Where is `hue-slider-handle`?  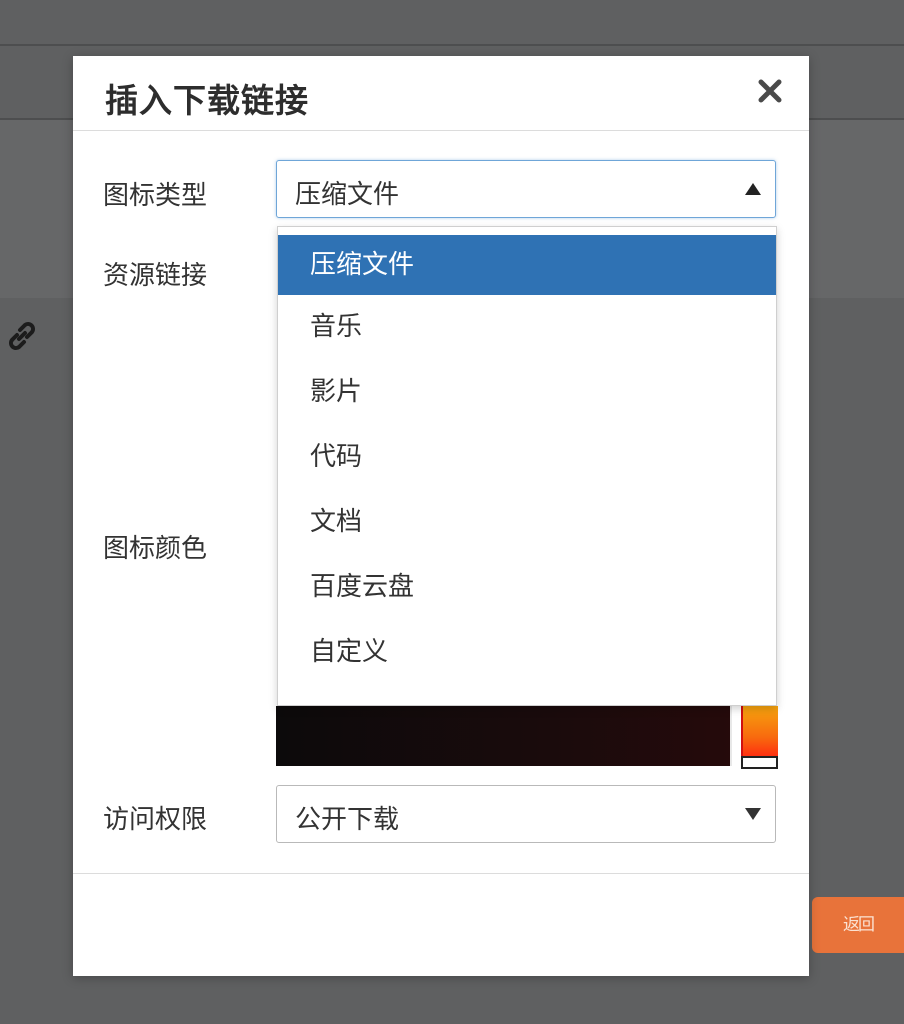
hue-slider-handle is located at coordinates (759, 762).